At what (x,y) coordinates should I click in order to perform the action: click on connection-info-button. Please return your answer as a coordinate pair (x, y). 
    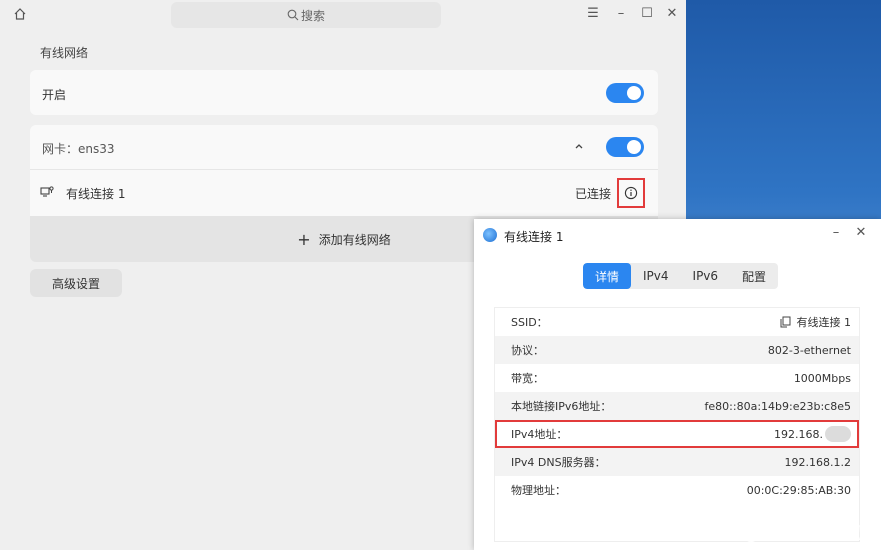
    Looking at the image, I should click on (631, 193).